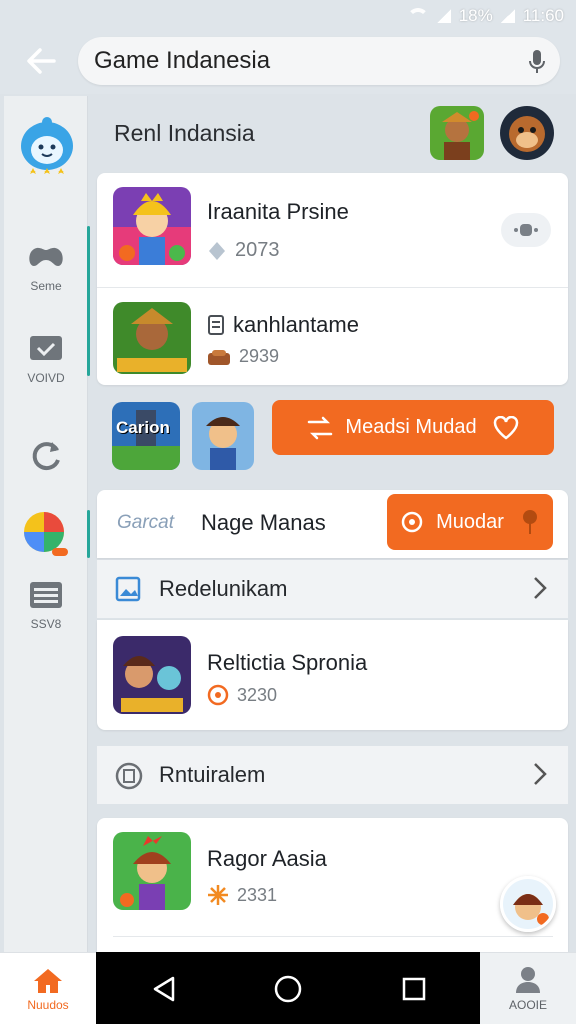  I want to click on princess-art-icon, so click(152, 226).